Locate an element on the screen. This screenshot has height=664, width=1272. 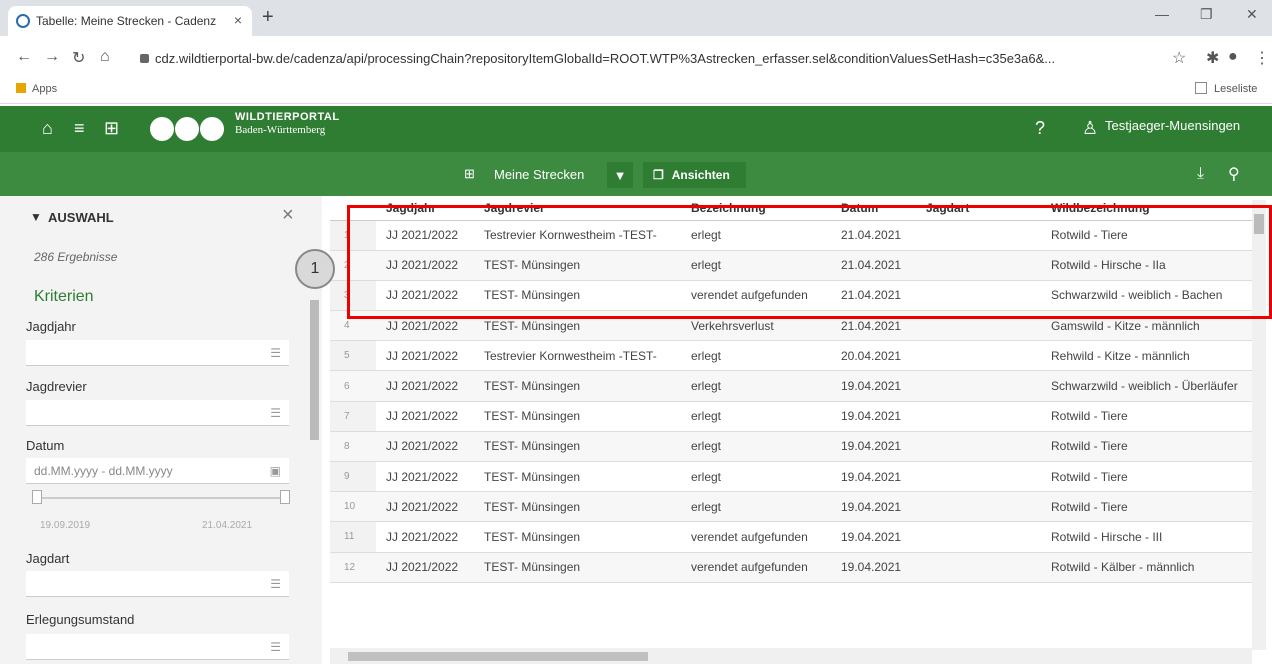
star-icon: ☆ is located at coordinates (1179, 58).